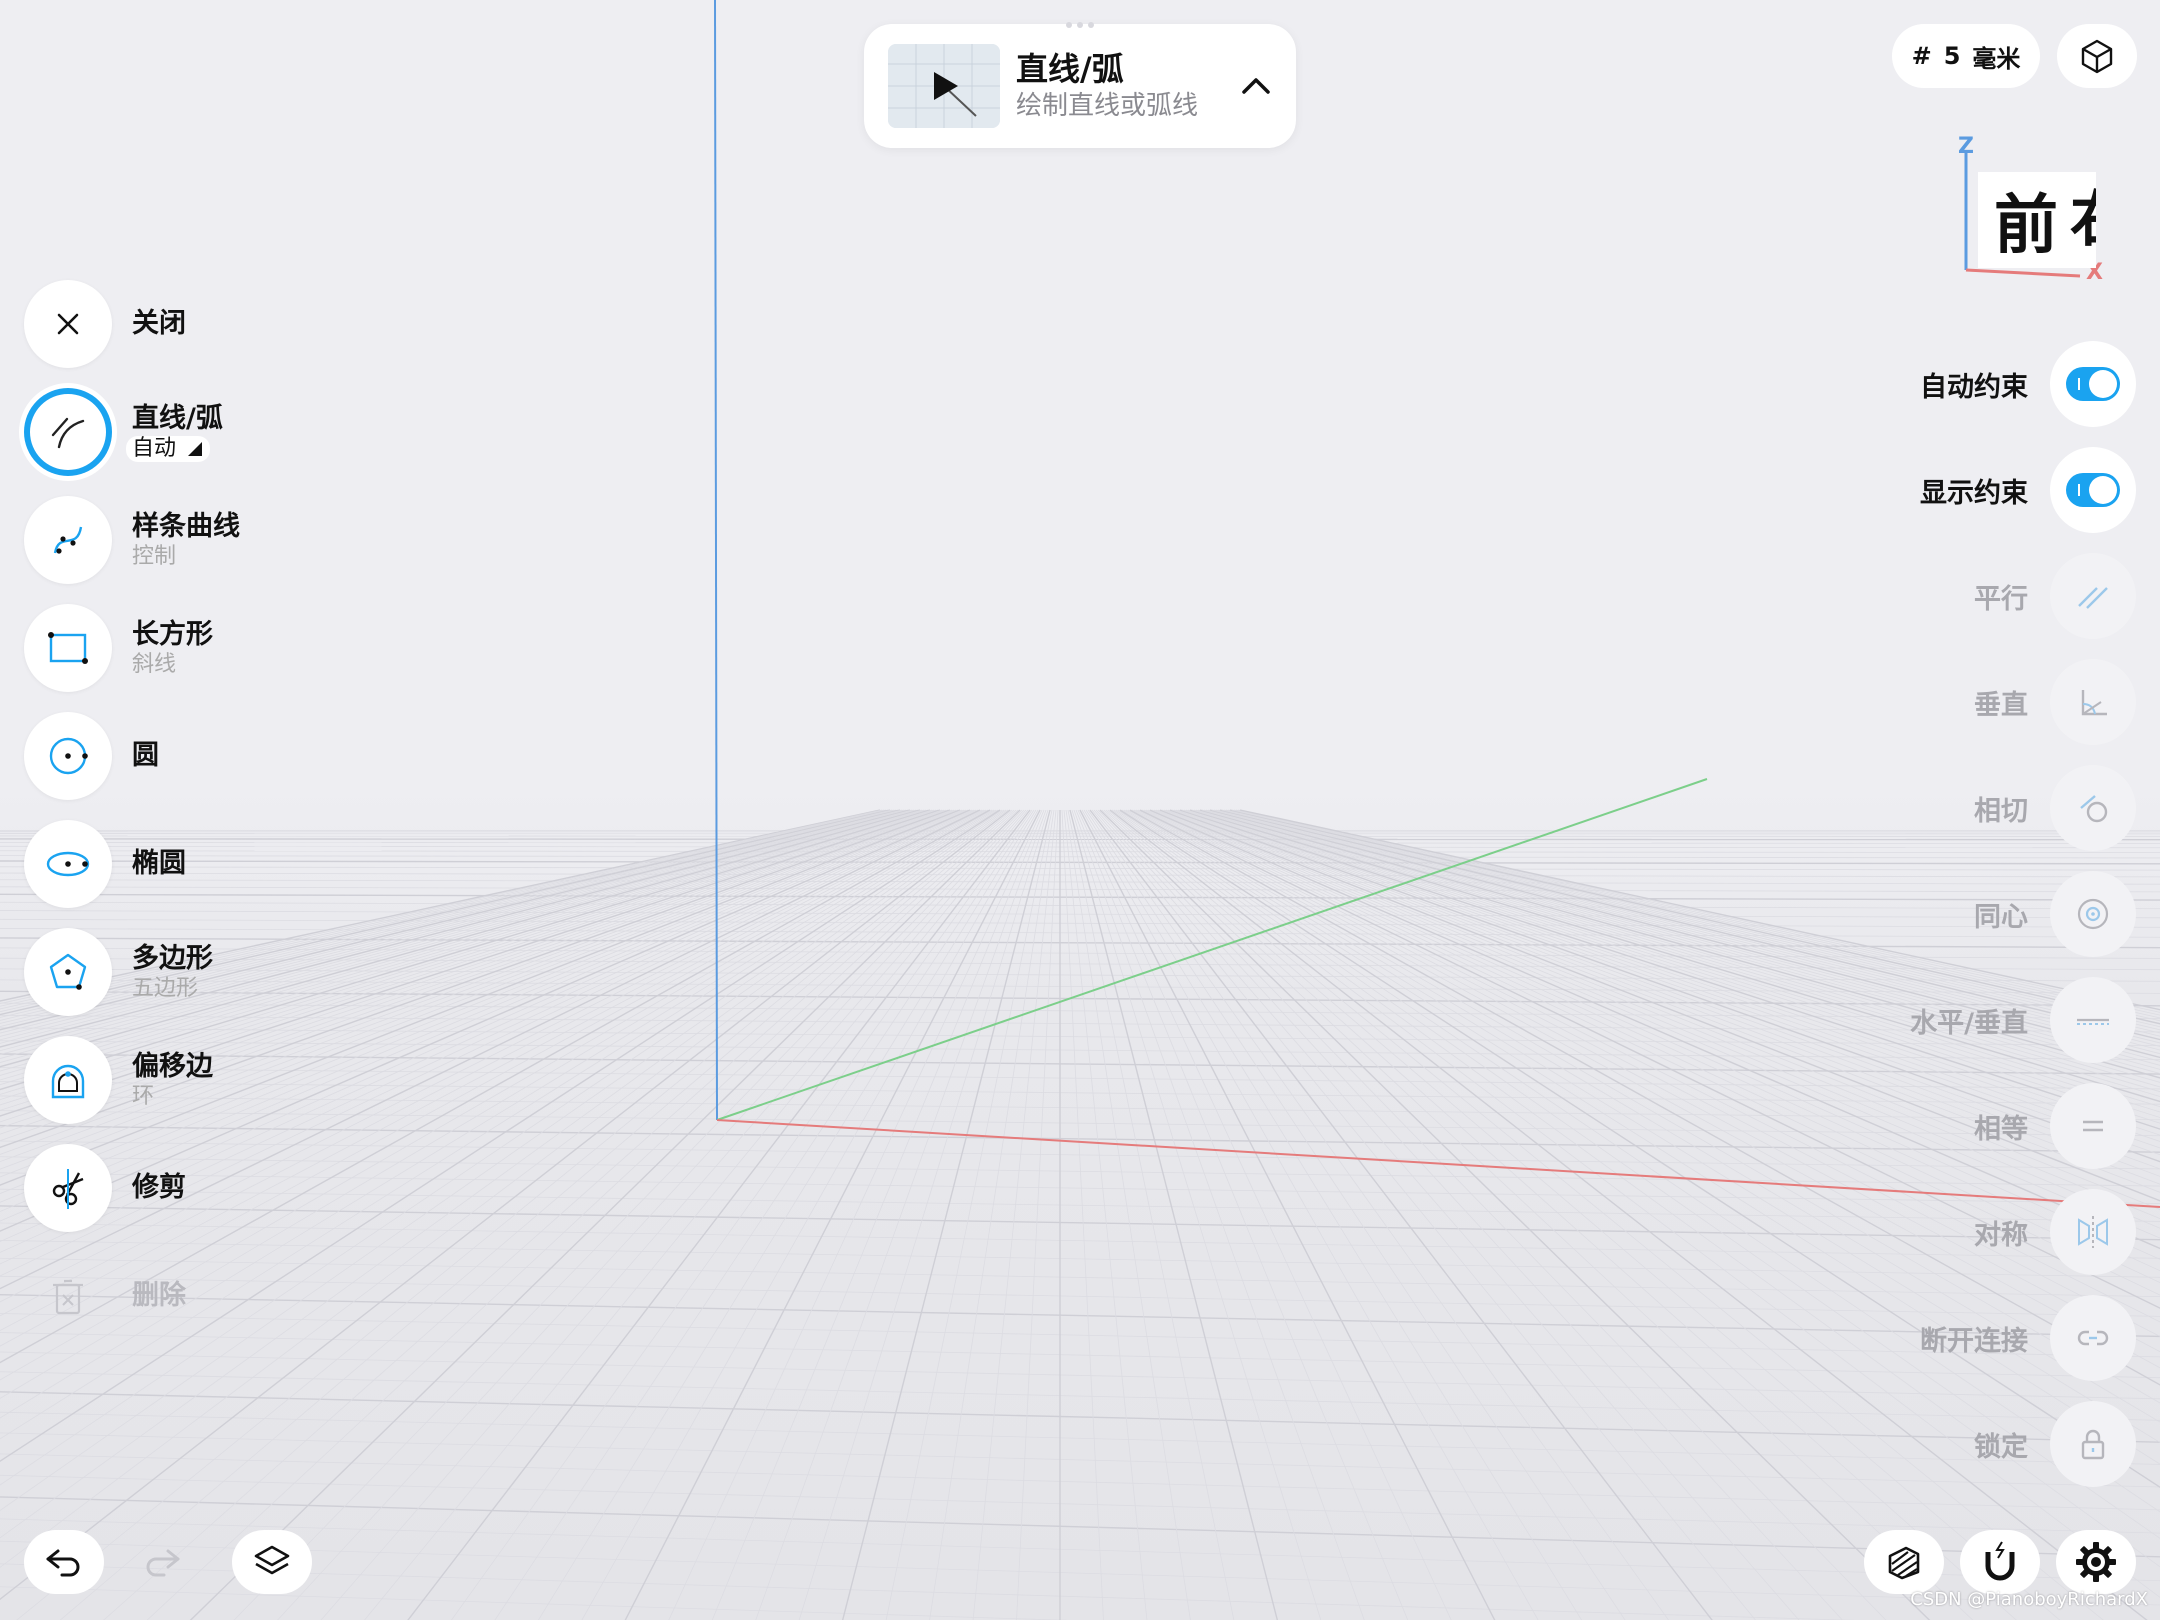 The height and width of the screenshot is (1620, 2160). What do you see at coordinates (172, 958) in the screenshot?
I see `tool-label: 多边形` at bounding box center [172, 958].